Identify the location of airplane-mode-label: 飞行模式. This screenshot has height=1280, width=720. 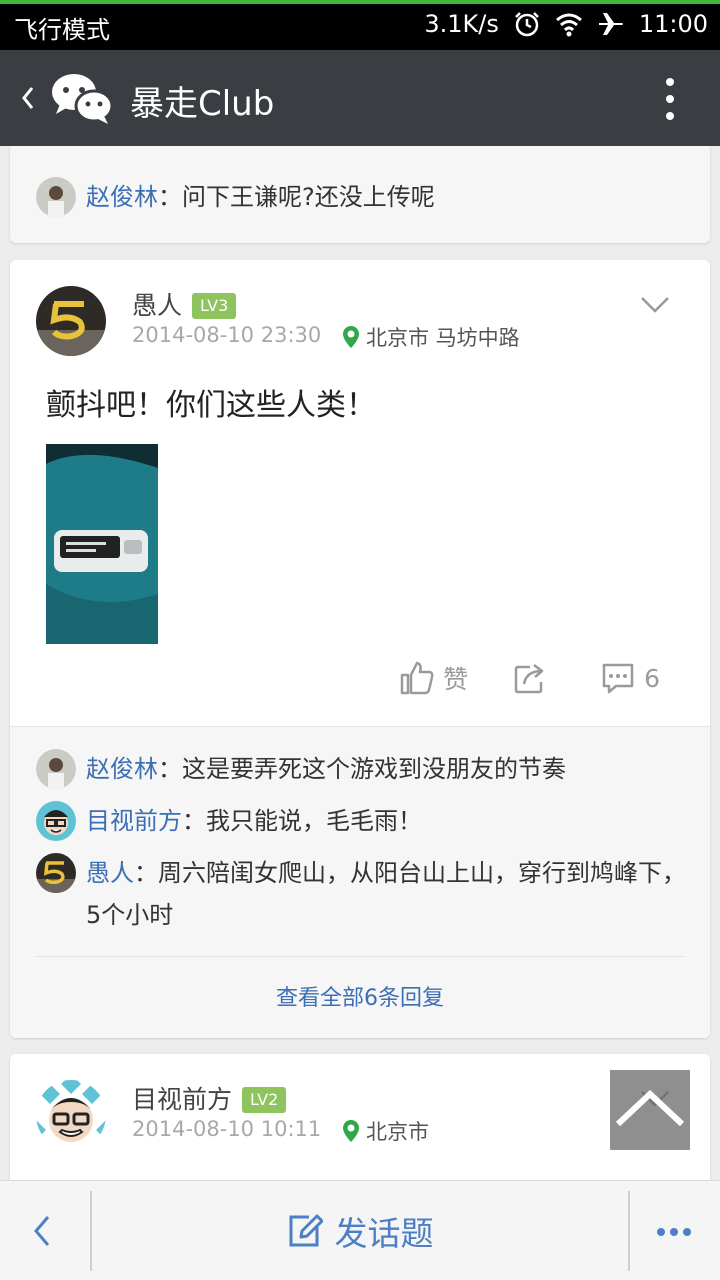
(62, 30).